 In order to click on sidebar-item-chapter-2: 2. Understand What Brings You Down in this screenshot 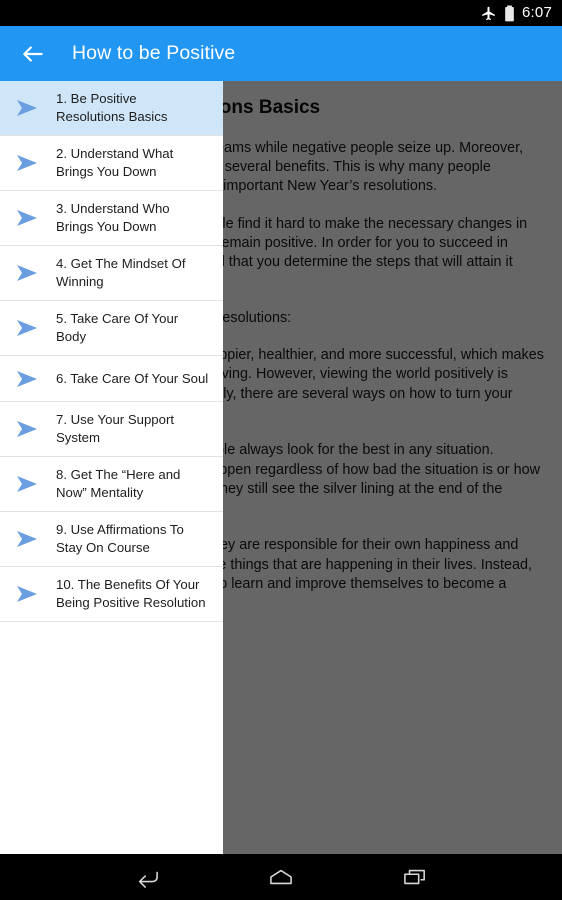, I will do `click(111, 163)`.